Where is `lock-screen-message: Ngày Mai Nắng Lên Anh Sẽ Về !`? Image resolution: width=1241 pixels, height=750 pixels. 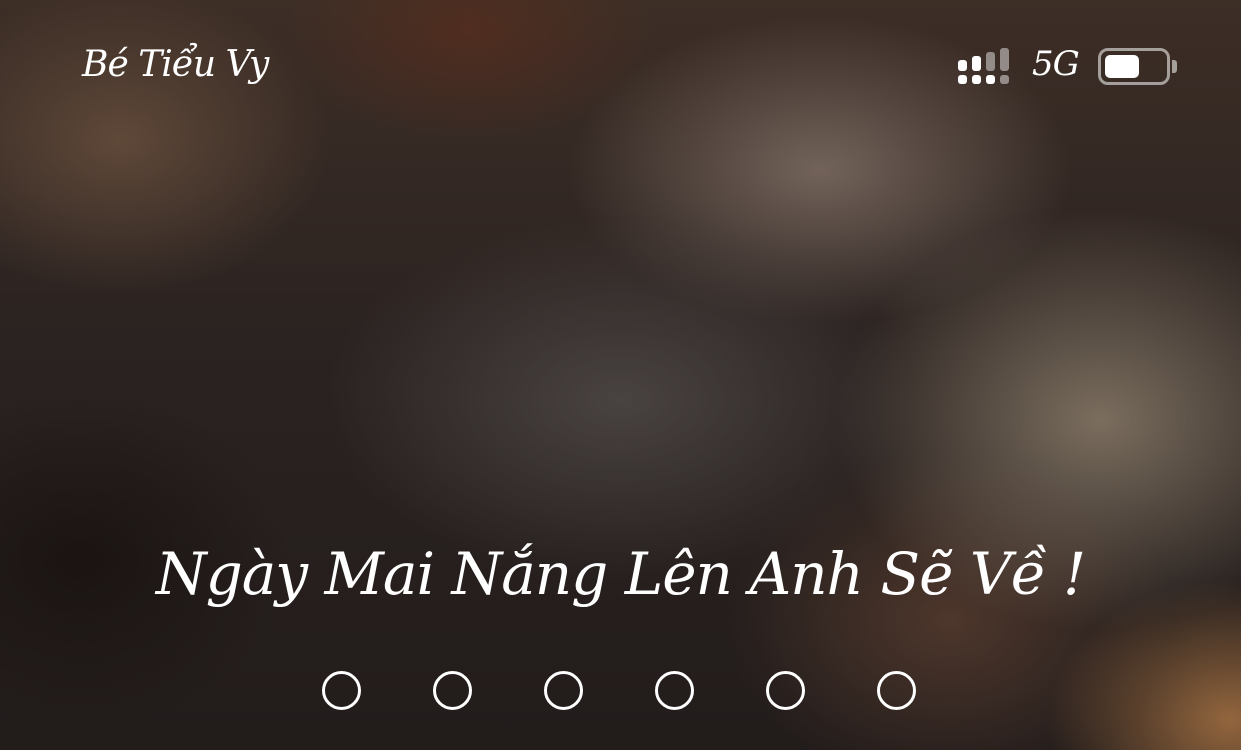
lock-screen-message: Ngày Mai Nắng Lên Anh Sẽ Về ! is located at coordinates (620, 574).